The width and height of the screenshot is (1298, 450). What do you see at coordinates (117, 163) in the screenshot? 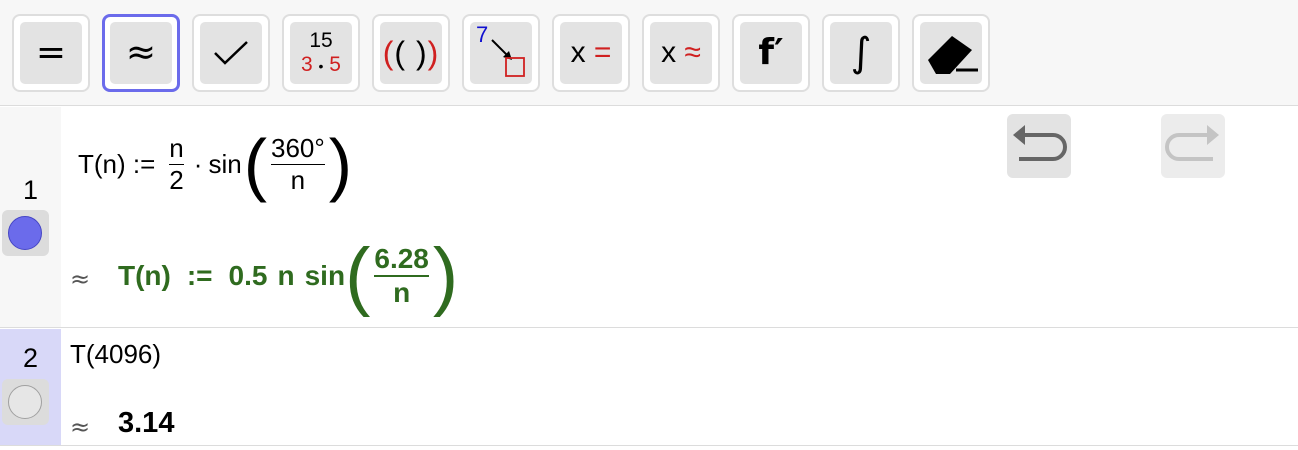
I see `input-lhs: T(n) :=` at bounding box center [117, 163].